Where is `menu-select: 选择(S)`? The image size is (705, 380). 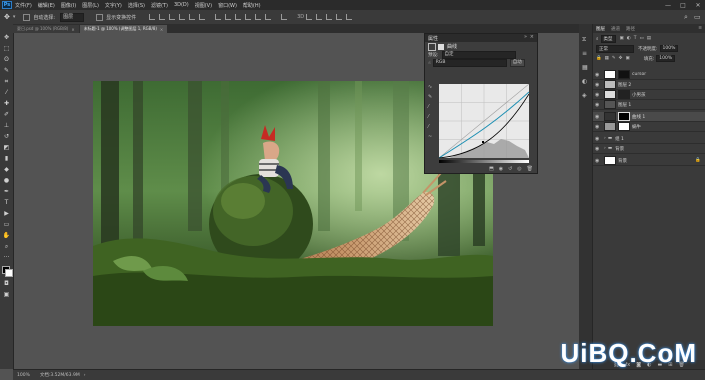 menu-select: 选择(S) is located at coordinates (136, 5).